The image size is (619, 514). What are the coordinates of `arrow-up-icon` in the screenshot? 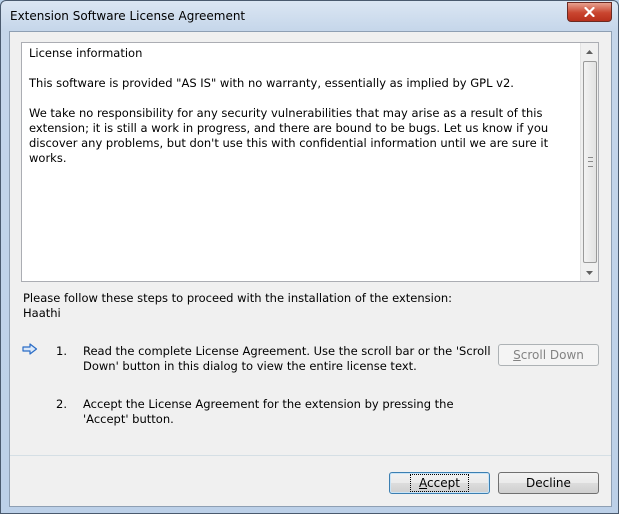 It's located at (589, 51).